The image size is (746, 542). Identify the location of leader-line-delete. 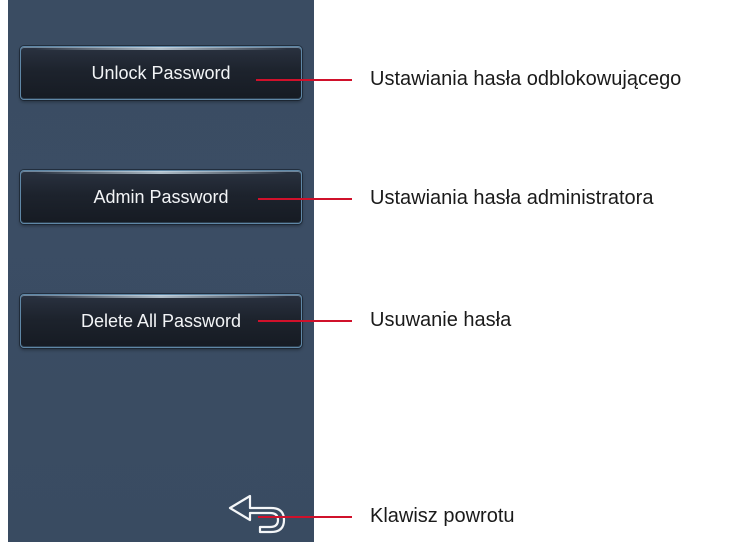
(305, 321).